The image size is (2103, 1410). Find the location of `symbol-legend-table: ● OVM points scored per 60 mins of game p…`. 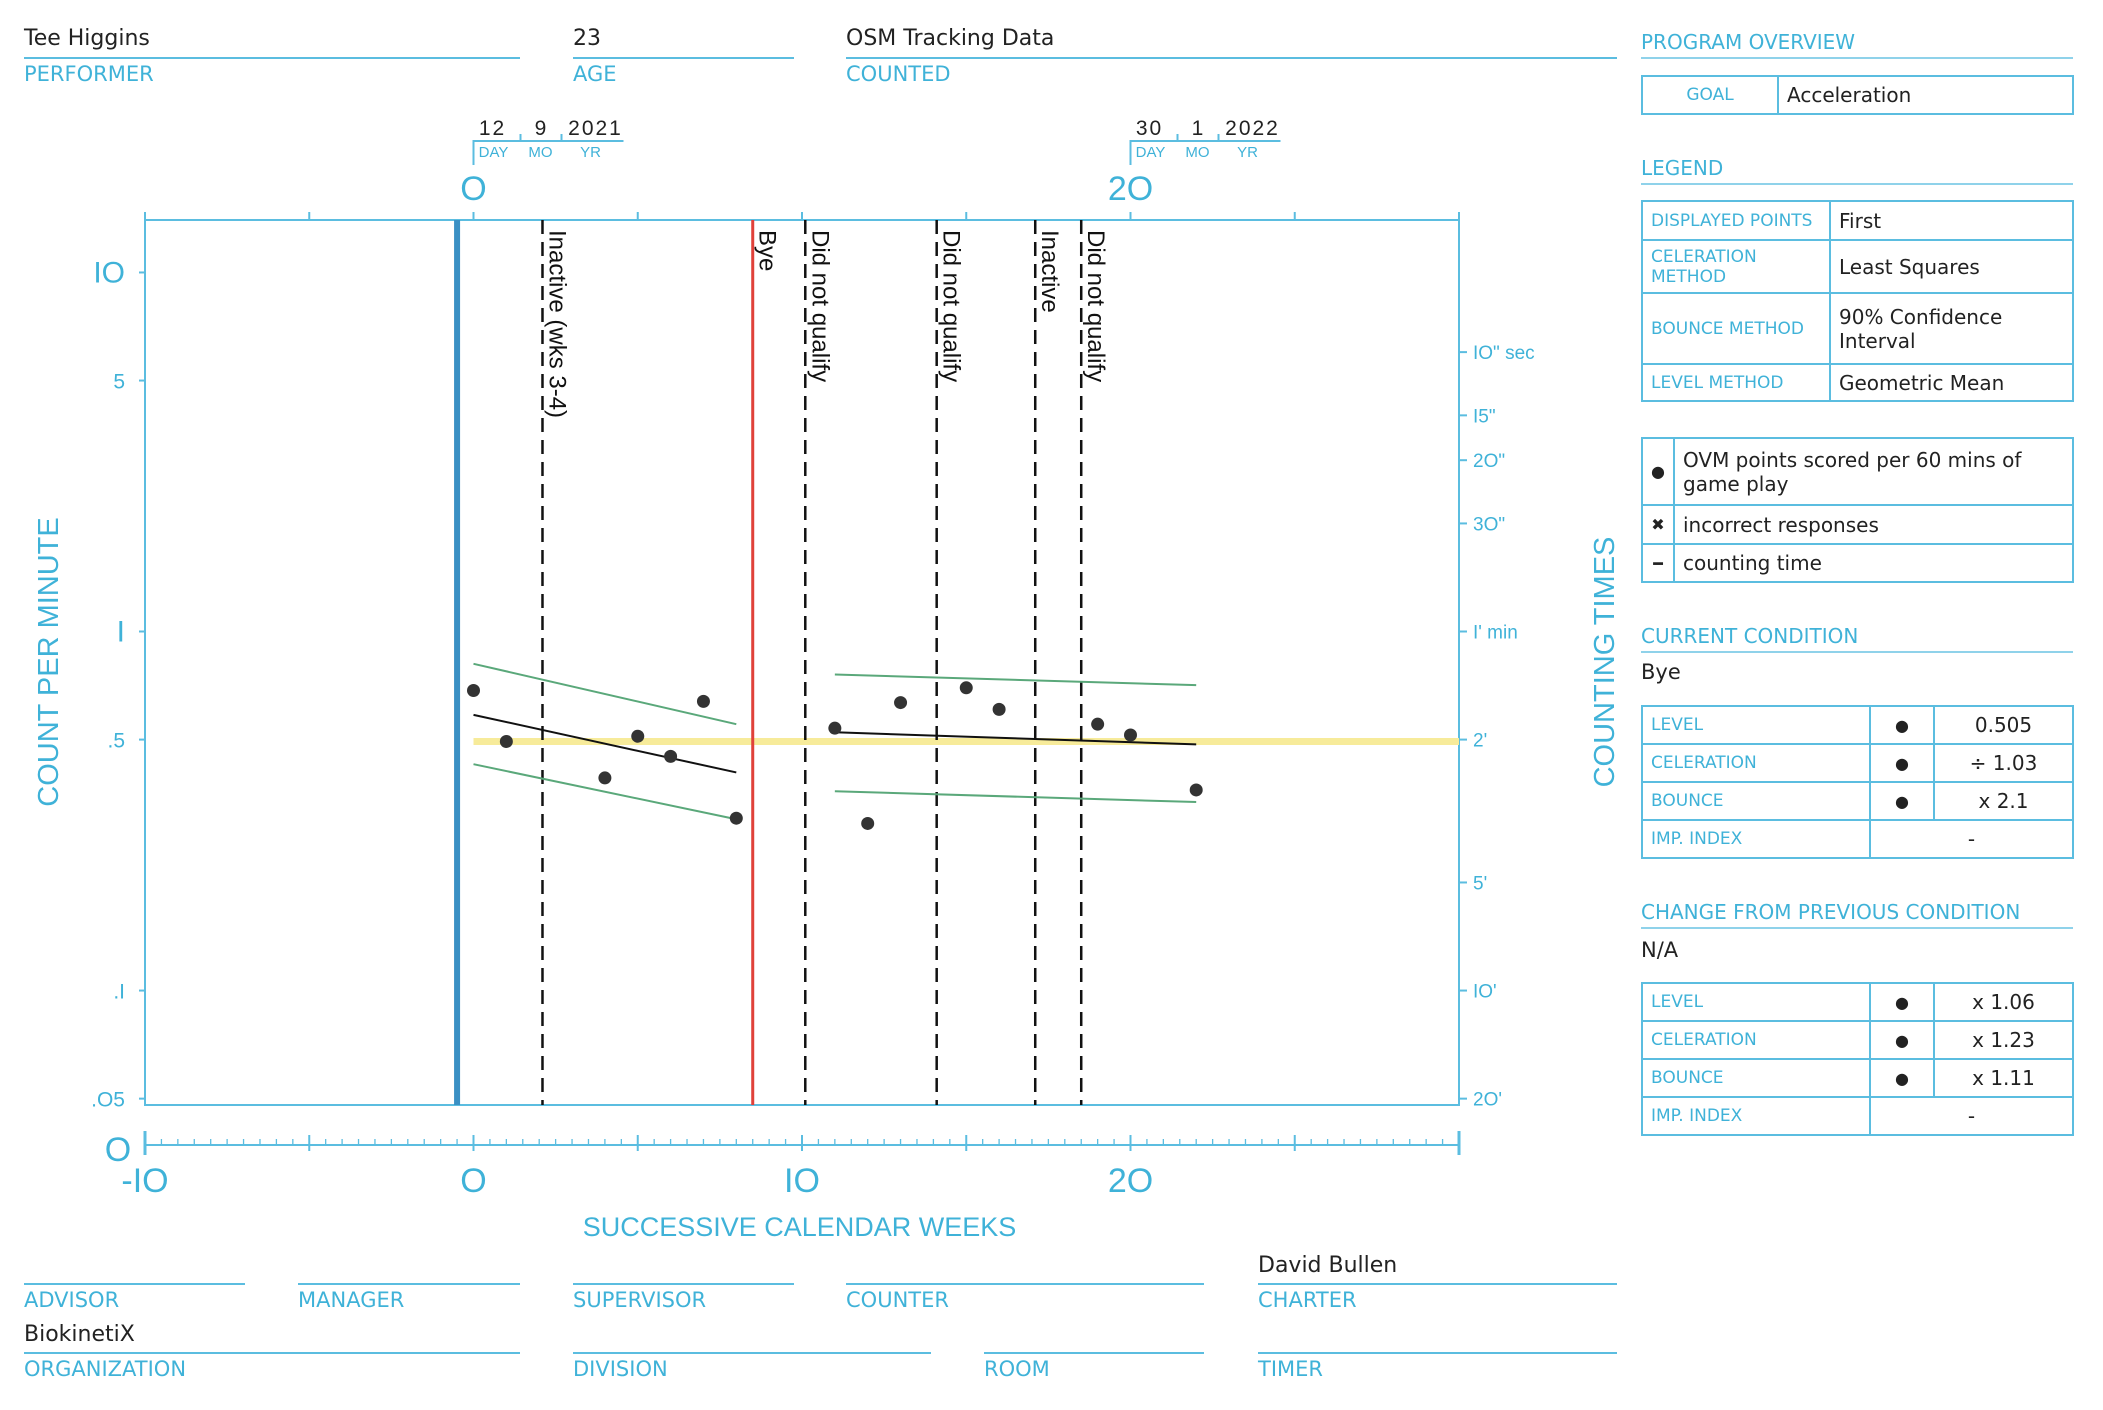

symbol-legend-table: ● OVM points scored per 60 mins of game p… is located at coordinates (1857, 510).